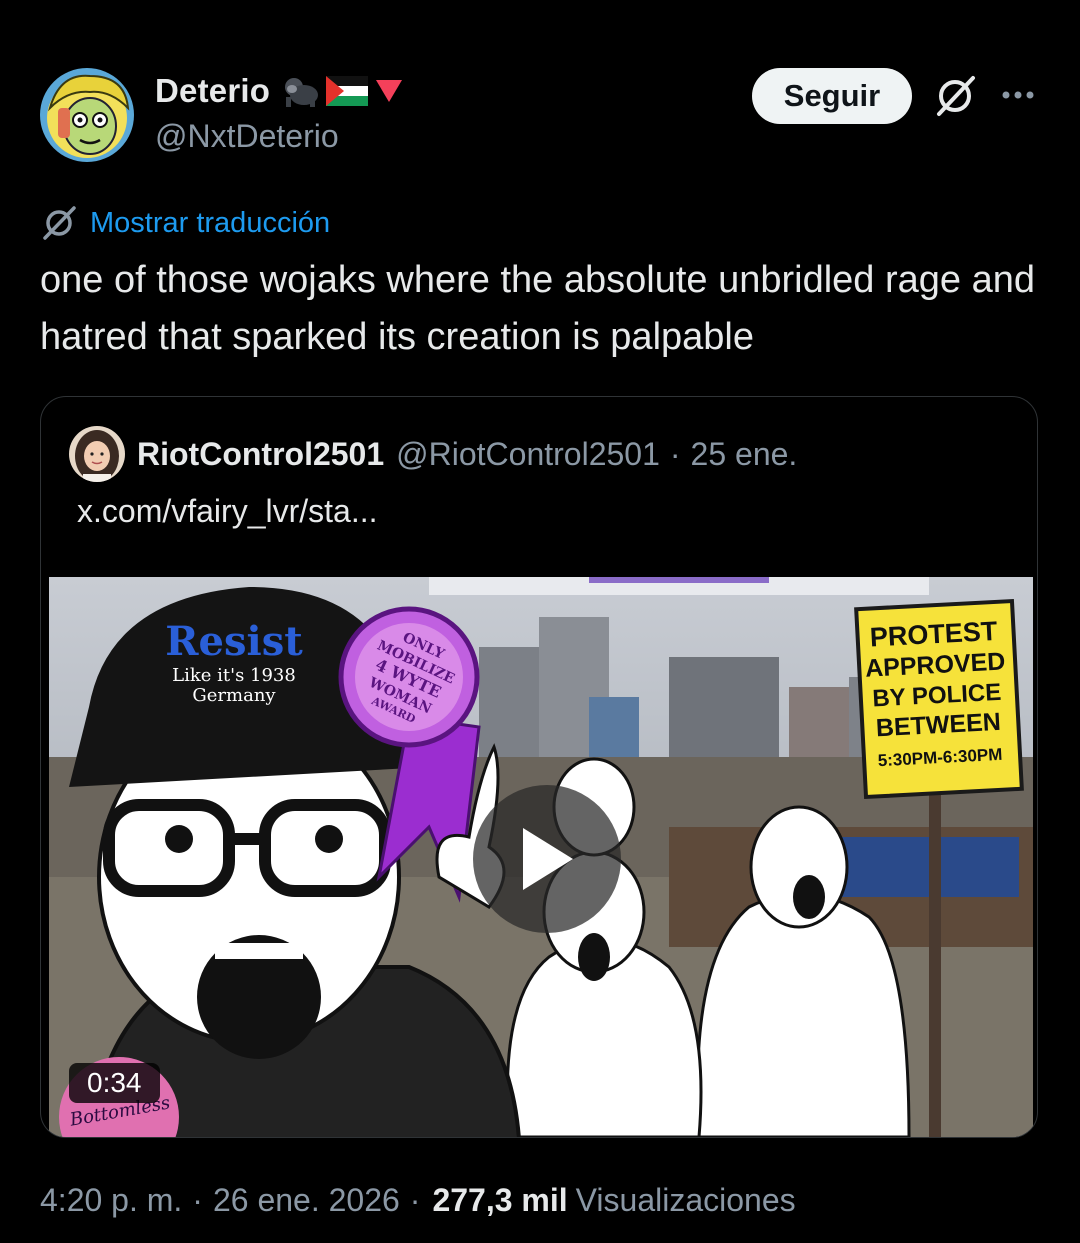 Image resolution: width=1080 pixels, height=1243 pixels. What do you see at coordinates (210, 223) in the screenshot?
I see `show-translation-link: Mostrar traducción` at bounding box center [210, 223].